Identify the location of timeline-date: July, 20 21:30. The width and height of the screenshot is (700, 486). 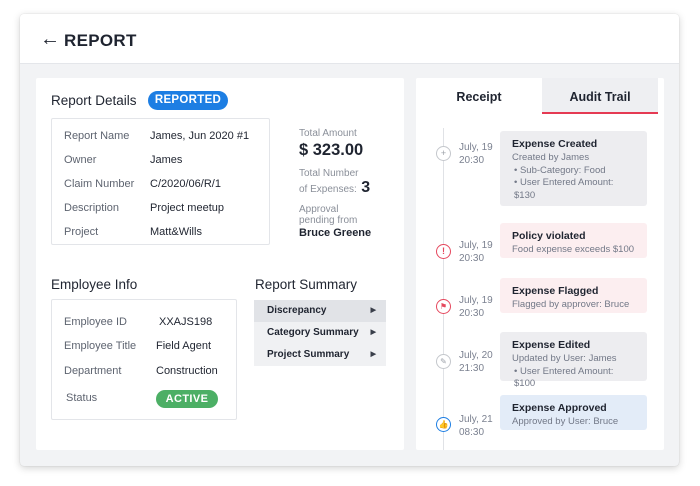
(476, 362).